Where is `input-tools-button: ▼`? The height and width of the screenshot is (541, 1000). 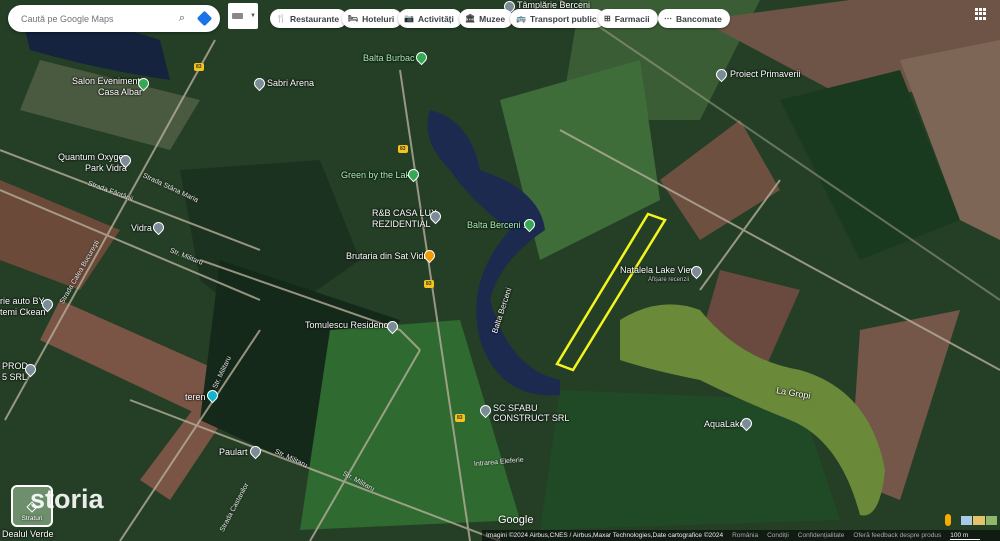
input-tools-button: ▼ is located at coordinates (243, 16).